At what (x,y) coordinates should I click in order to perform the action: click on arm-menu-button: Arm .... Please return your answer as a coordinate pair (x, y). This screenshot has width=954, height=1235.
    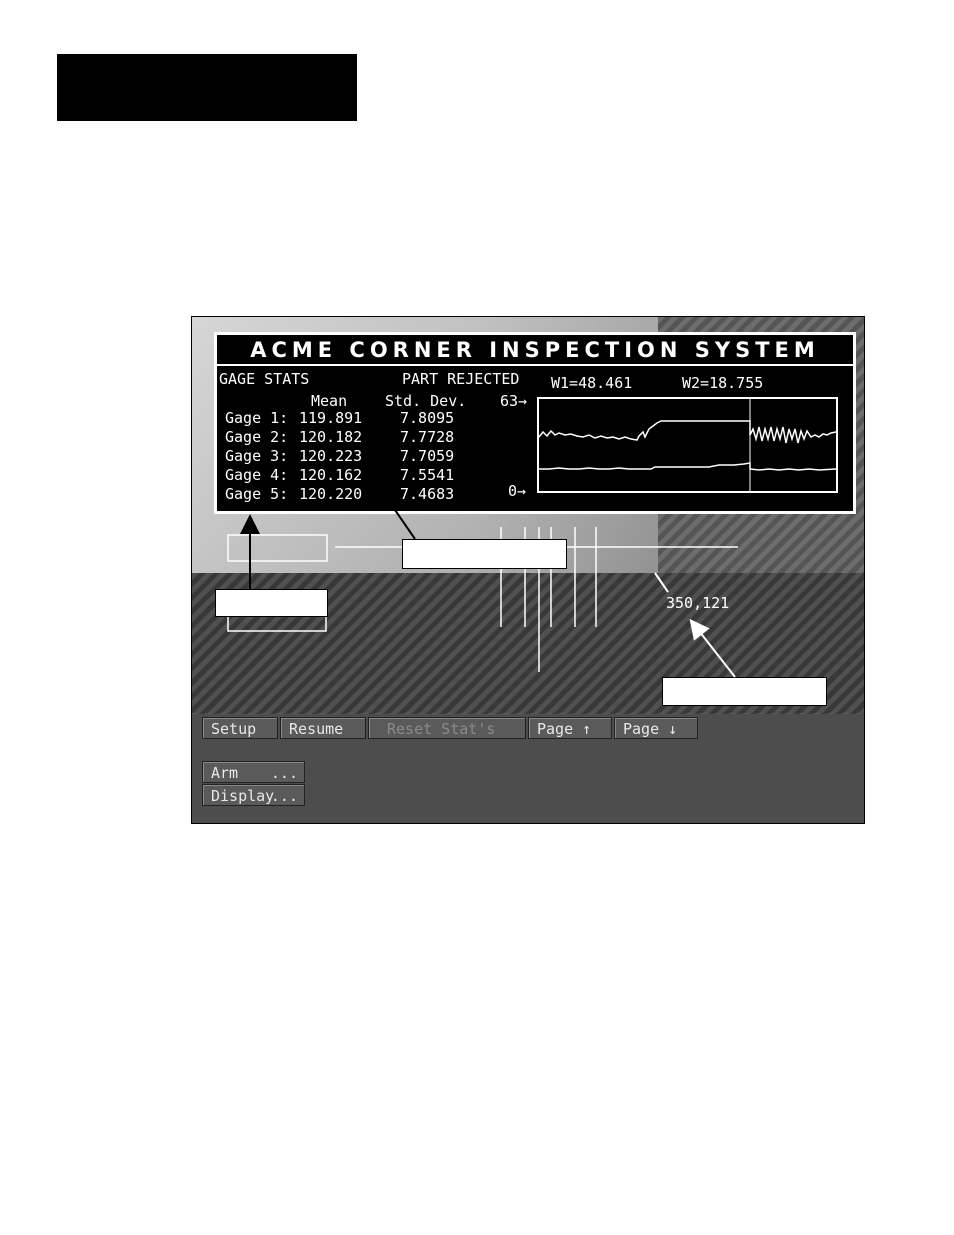
    Looking at the image, I should click on (253, 772).